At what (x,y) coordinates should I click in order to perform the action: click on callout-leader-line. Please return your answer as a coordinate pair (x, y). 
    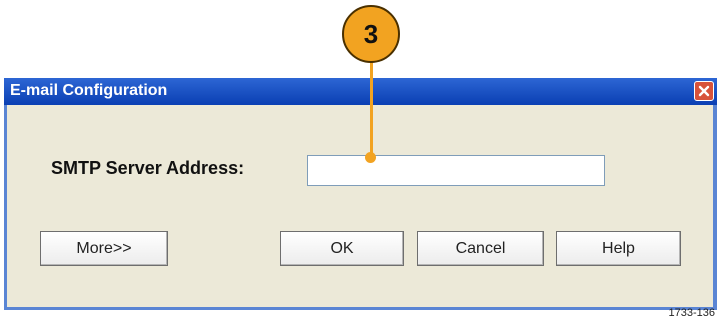
    Looking at the image, I should click on (371, 109).